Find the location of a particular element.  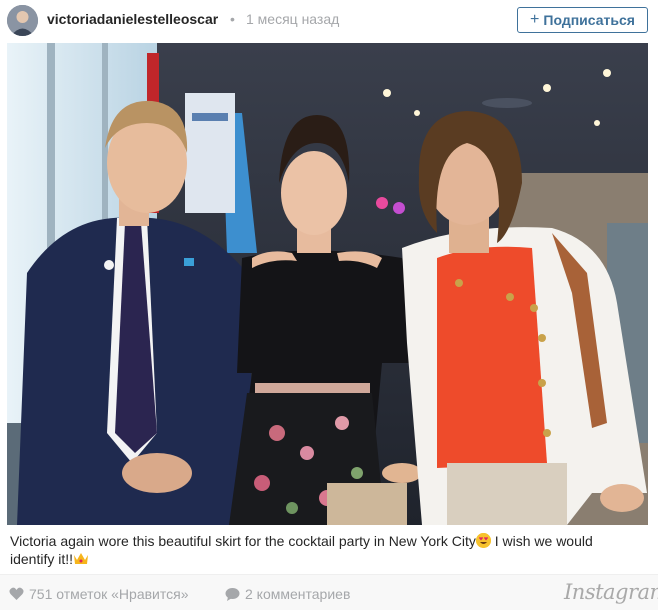

likes-count: 751 отметок «Нравится» is located at coordinates (99, 594).